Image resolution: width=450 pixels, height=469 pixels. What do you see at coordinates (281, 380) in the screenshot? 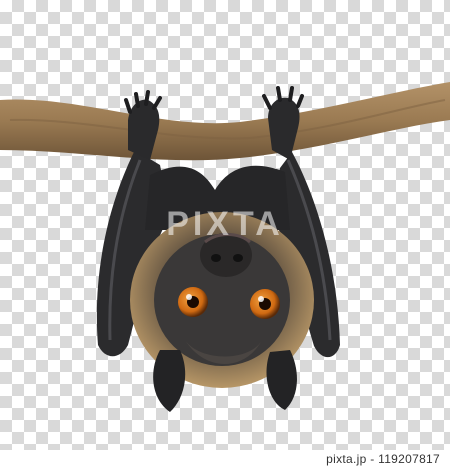
I see `right-ear` at bounding box center [281, 380].